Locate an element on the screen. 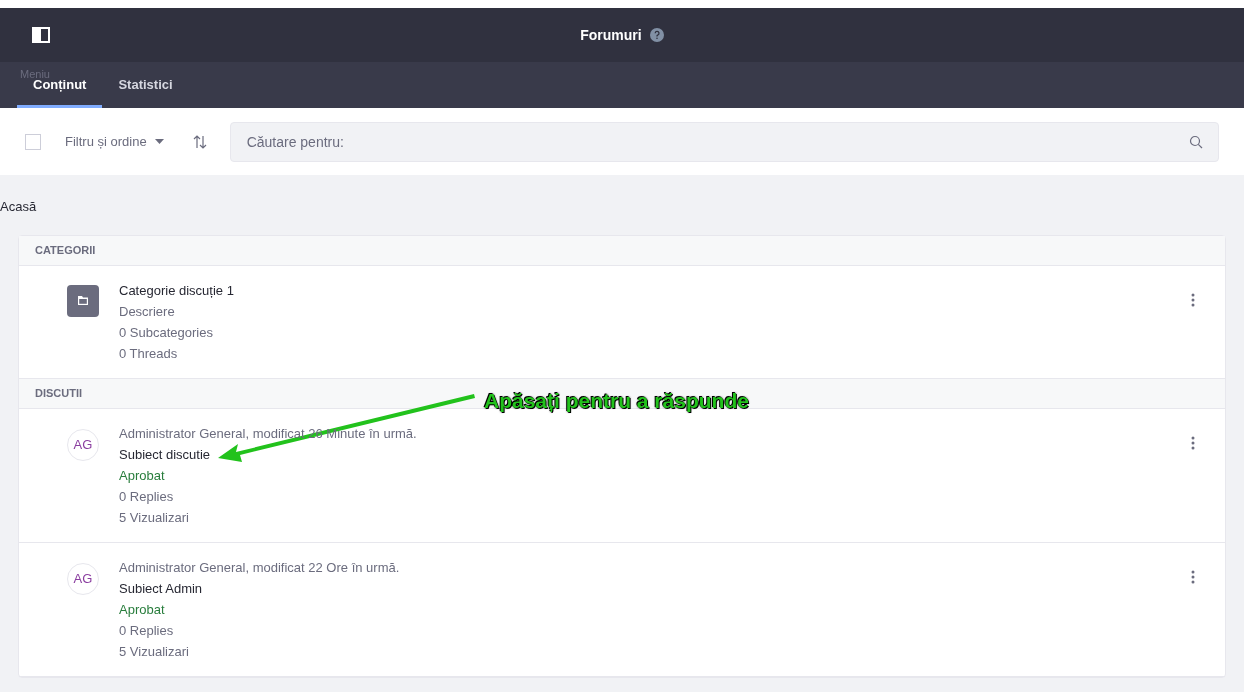 Image resolution: width=1244 pixels, height=692 pixels. sort-icon is located at coordinates (199, 141).